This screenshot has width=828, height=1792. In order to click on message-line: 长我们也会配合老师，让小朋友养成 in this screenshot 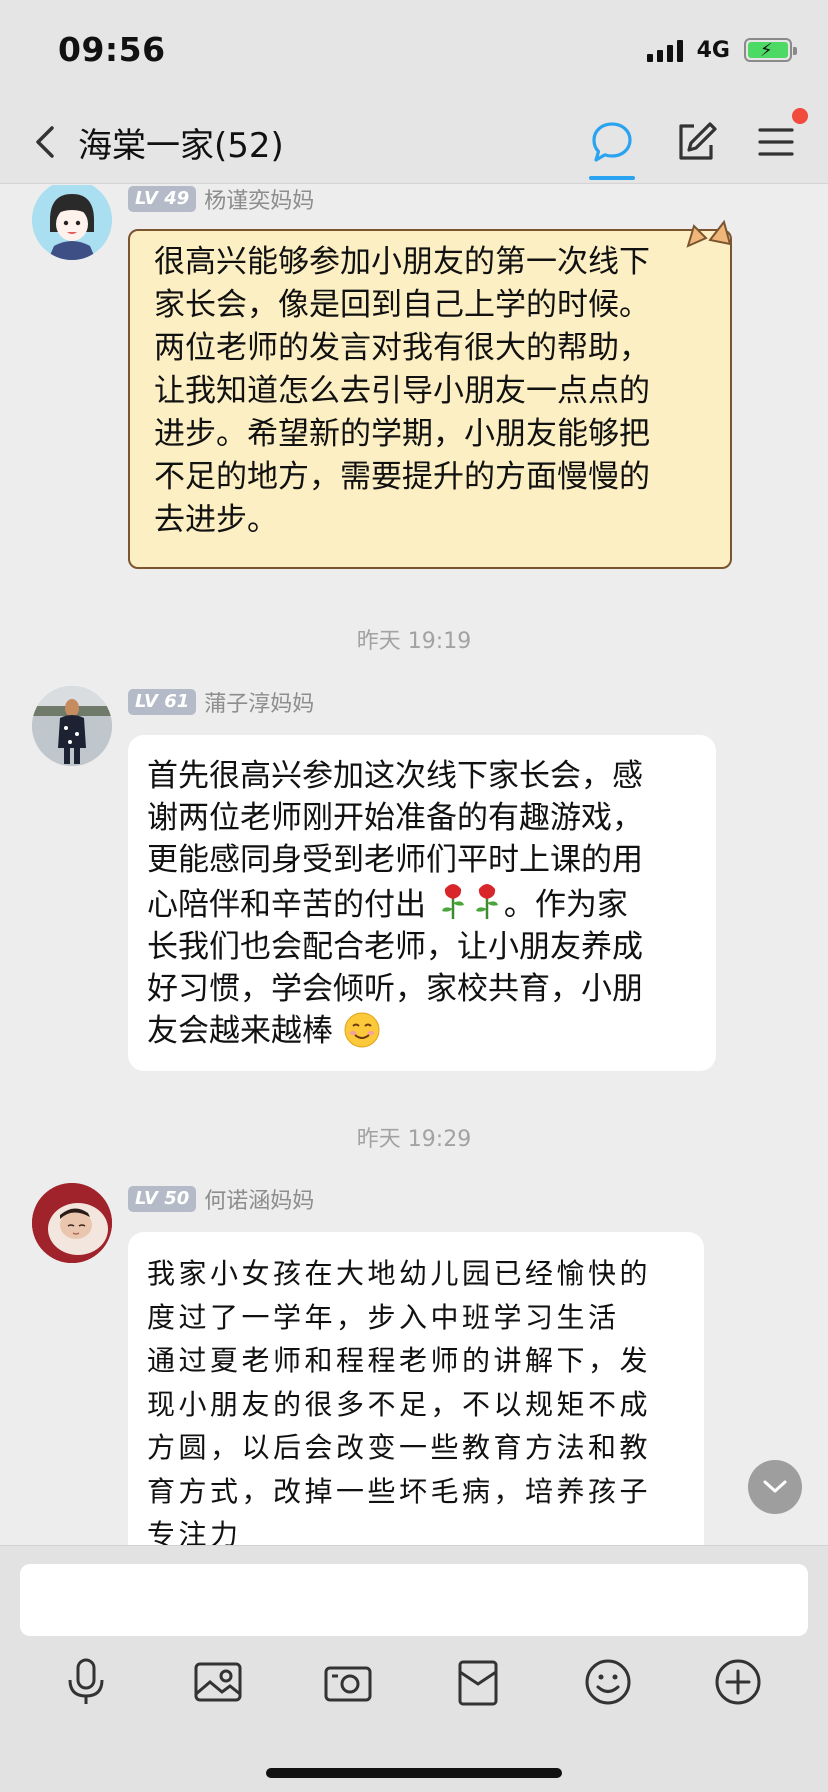, I will do `click(395, 947)`.